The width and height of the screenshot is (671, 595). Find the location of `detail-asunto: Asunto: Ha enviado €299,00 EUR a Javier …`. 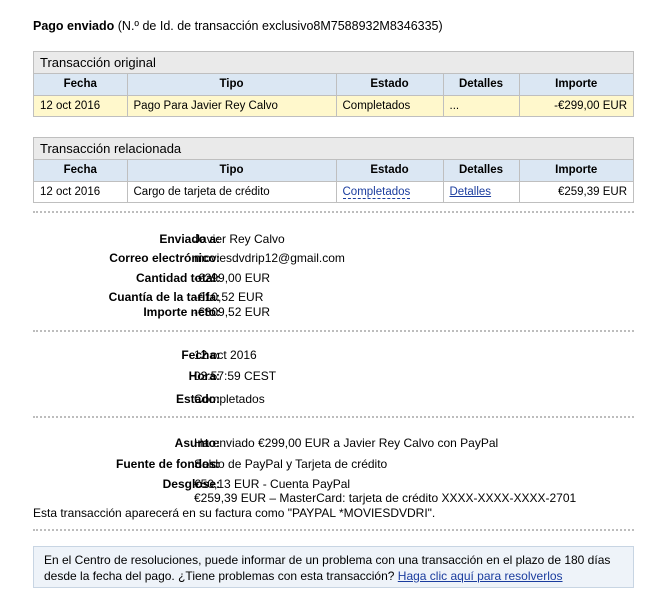

detail-asunto: Asunto: Ha enviado €299,00 EUR a Javier … is located at coordinates (333, 444).